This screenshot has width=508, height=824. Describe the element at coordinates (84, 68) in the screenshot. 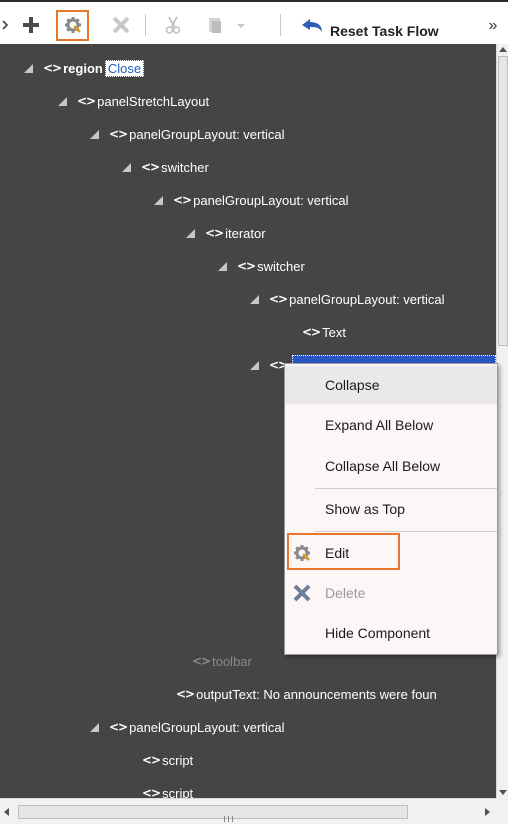

I see `tree-node-region: <> region Close` at that location.